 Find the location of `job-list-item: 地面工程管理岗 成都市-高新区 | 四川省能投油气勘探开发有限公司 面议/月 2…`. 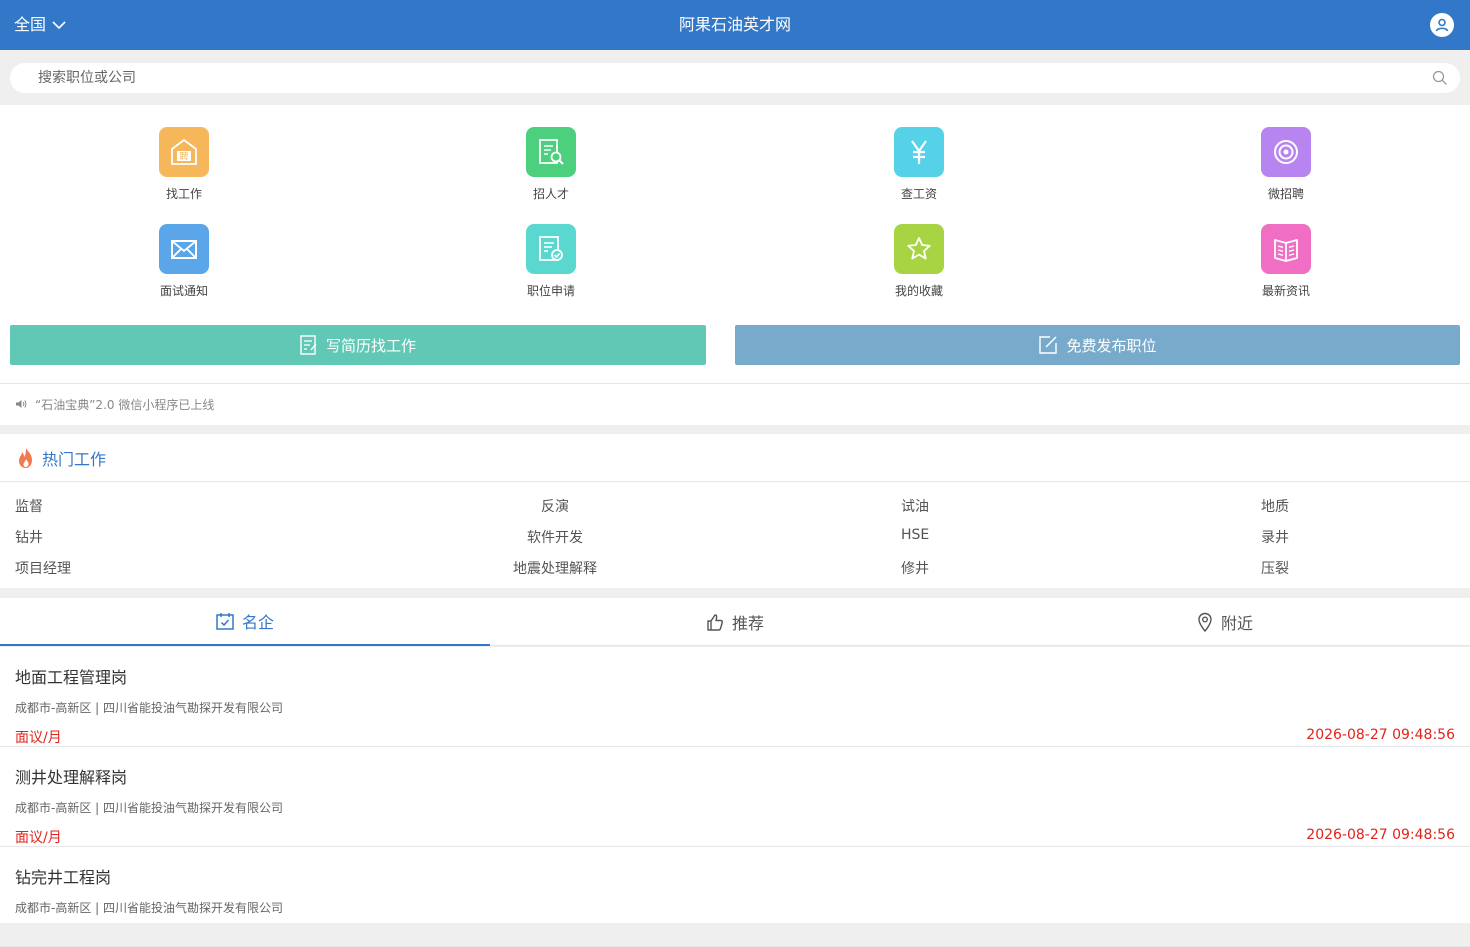

job-list-item: 地面工程管理岗 成都市-高新区 | 四川省能投油气勘探开发有限公司 面议/月 2… is located at coordinates (735, 697).